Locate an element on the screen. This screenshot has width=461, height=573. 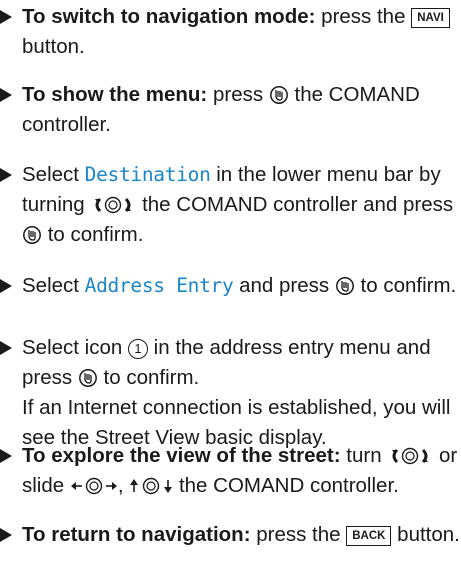
step-heading: To return to navigation: is located at coordinates (136, 534).